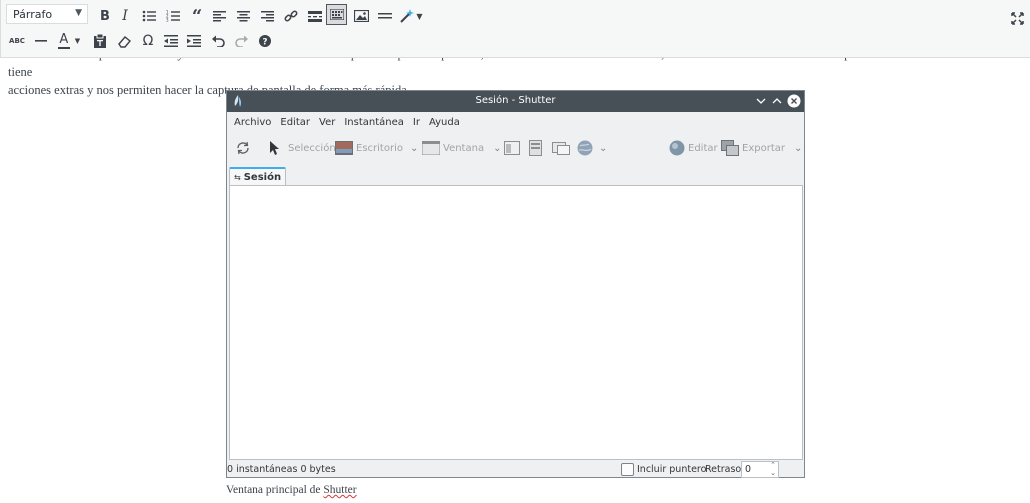  What do you see at coordinates (444, 122) in the screenshot?
I see `menu-ayuda: Ayuda` at bounding box center [444, 122].